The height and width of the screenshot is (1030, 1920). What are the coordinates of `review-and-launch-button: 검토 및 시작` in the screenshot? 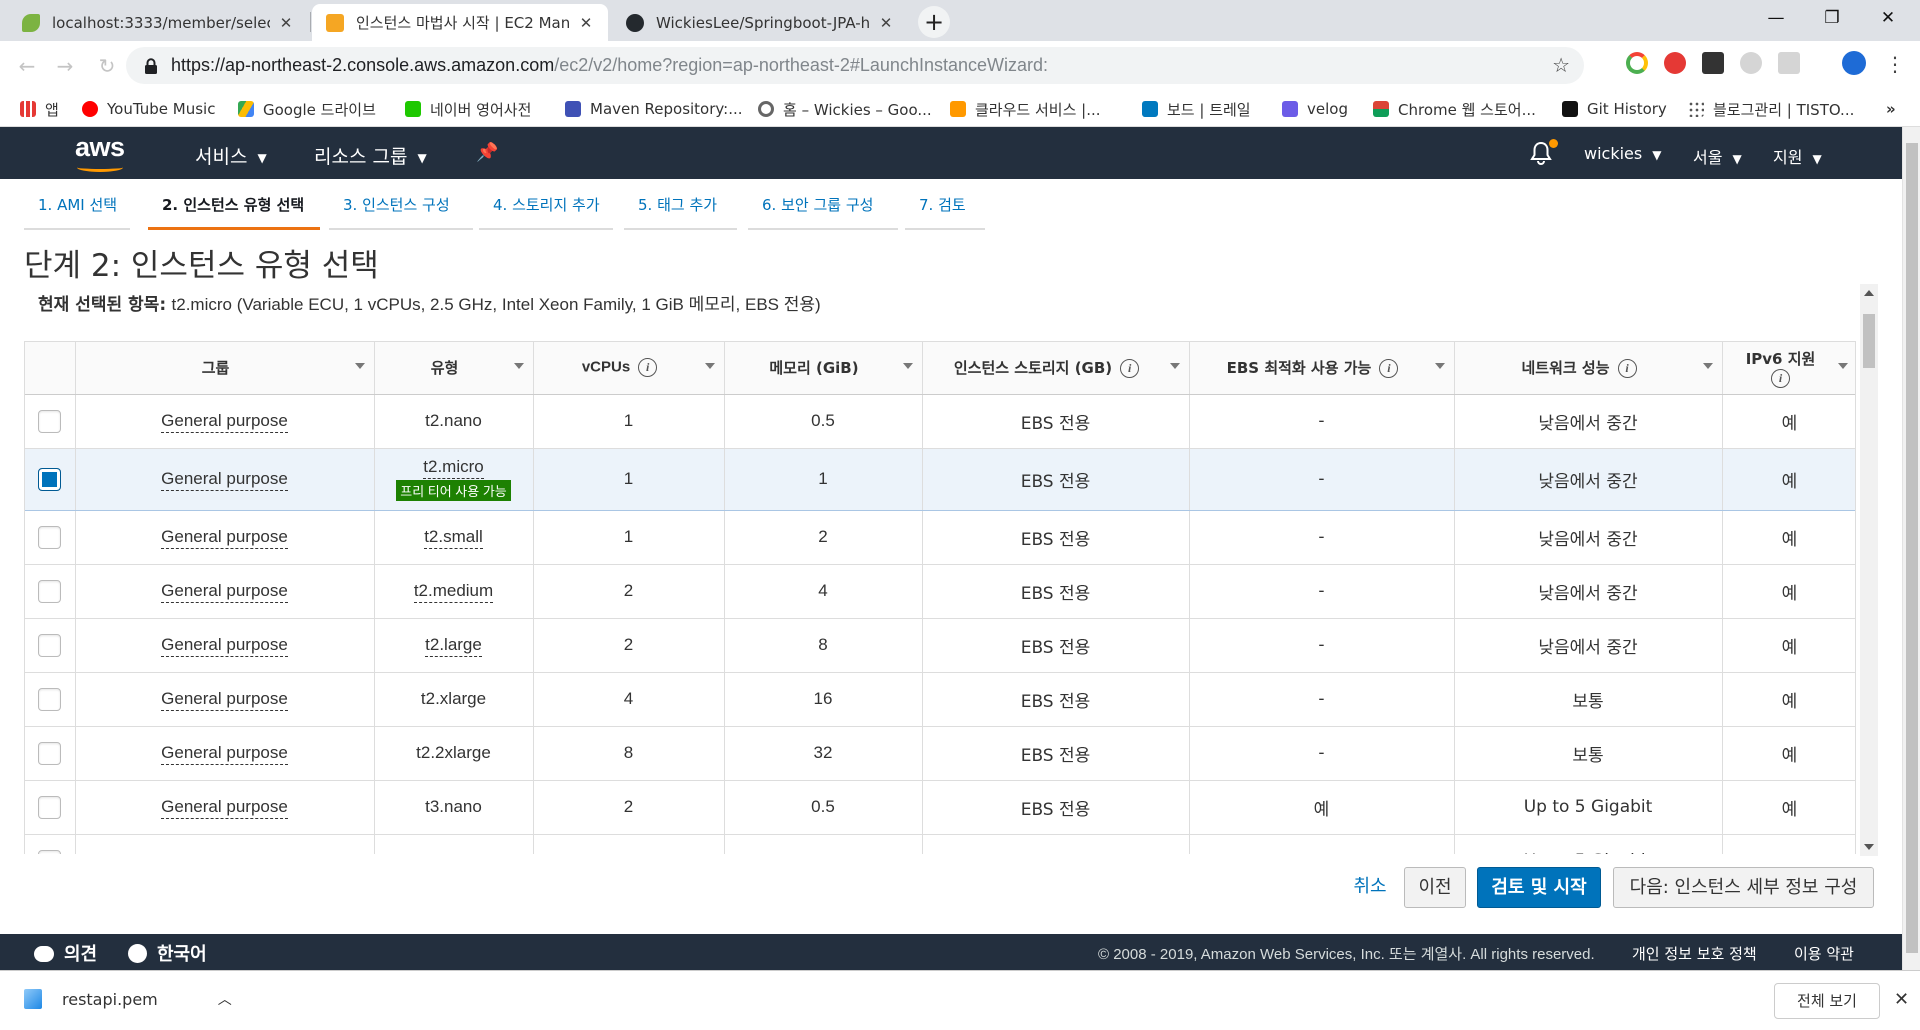 It's located at (1539, 887).